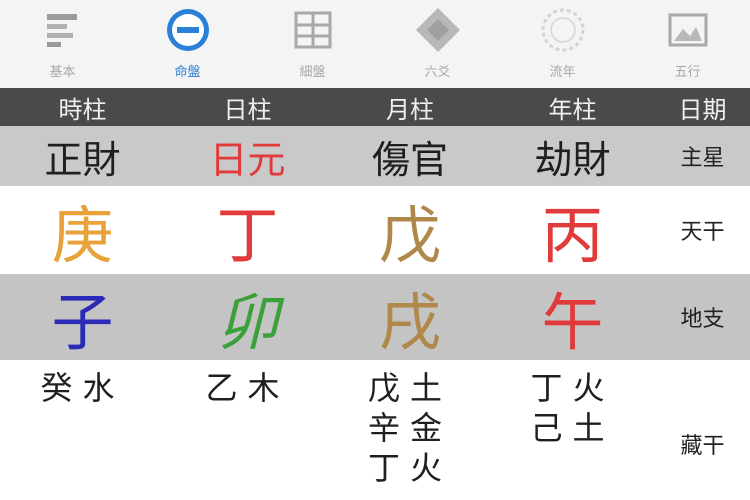  Describe the element at coordinates (62, 72) in the screenshot. I see `tab-label: 基本` at that location.